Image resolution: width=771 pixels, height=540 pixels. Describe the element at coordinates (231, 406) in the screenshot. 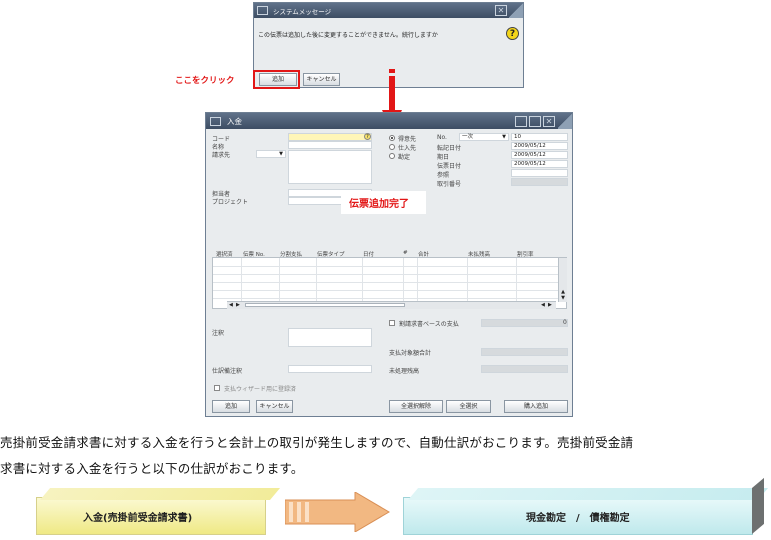

I see `add-button: 追加` at that location.